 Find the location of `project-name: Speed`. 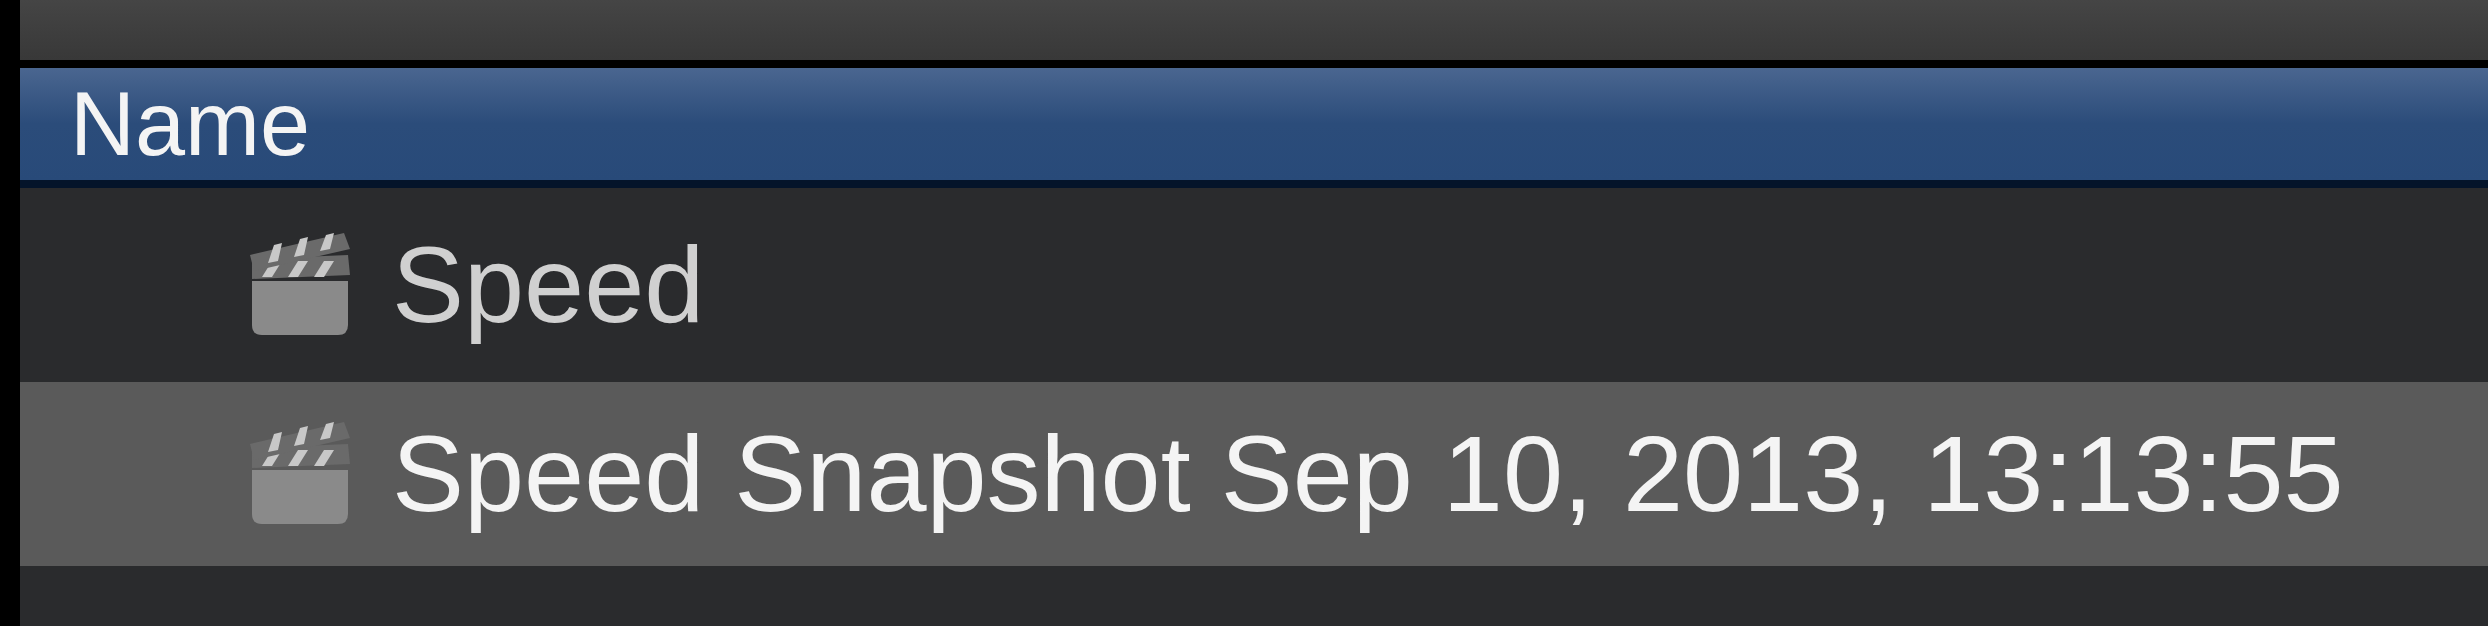

project-name: Speed is located at coordinates (548, 285).